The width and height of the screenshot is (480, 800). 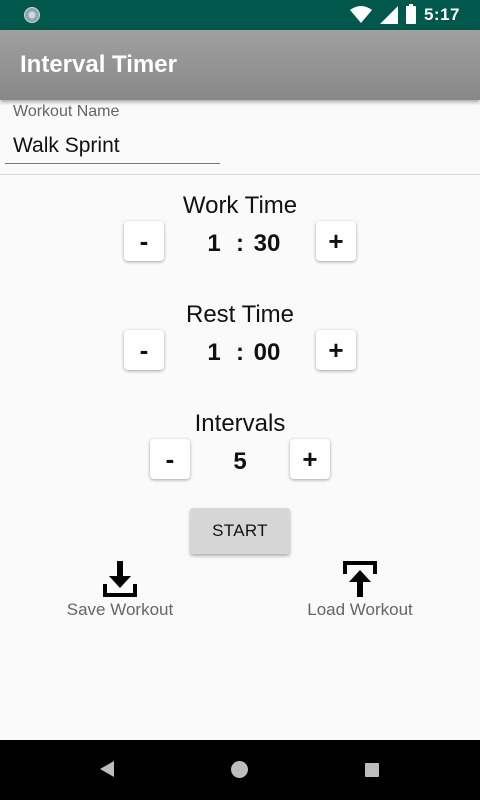 I want to click on start-button: START, so click(x=240, y=531).